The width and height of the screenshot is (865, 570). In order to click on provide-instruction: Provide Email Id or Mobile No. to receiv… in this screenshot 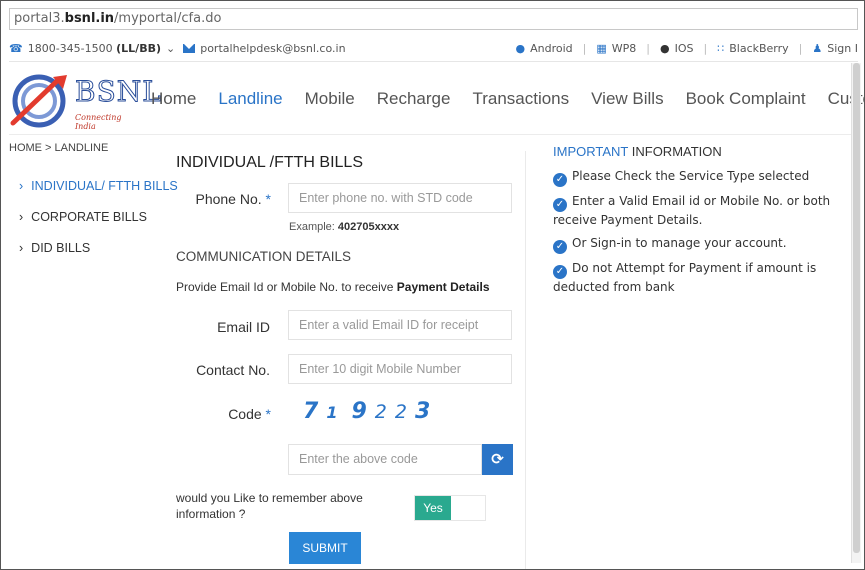, I will do `click(333, 287)`.